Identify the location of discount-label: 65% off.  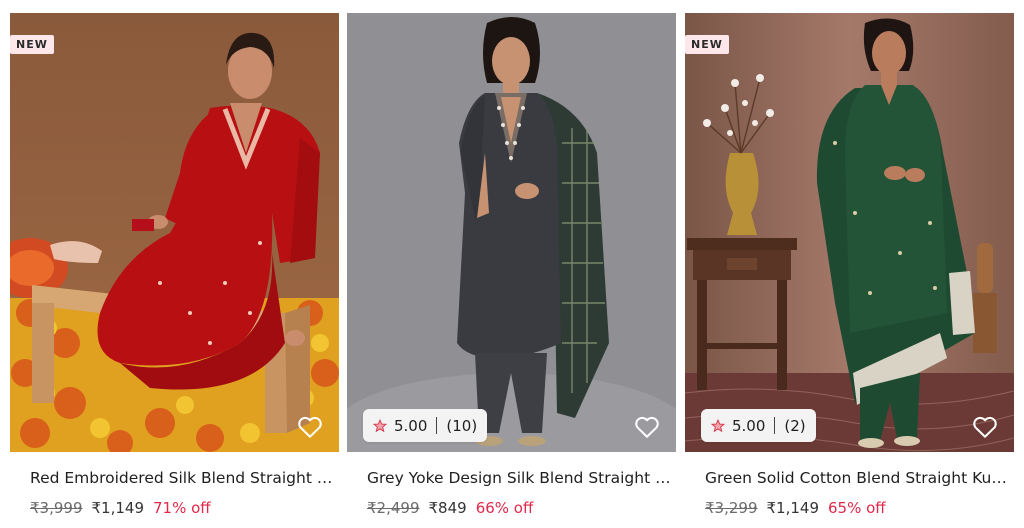
(857, 508).